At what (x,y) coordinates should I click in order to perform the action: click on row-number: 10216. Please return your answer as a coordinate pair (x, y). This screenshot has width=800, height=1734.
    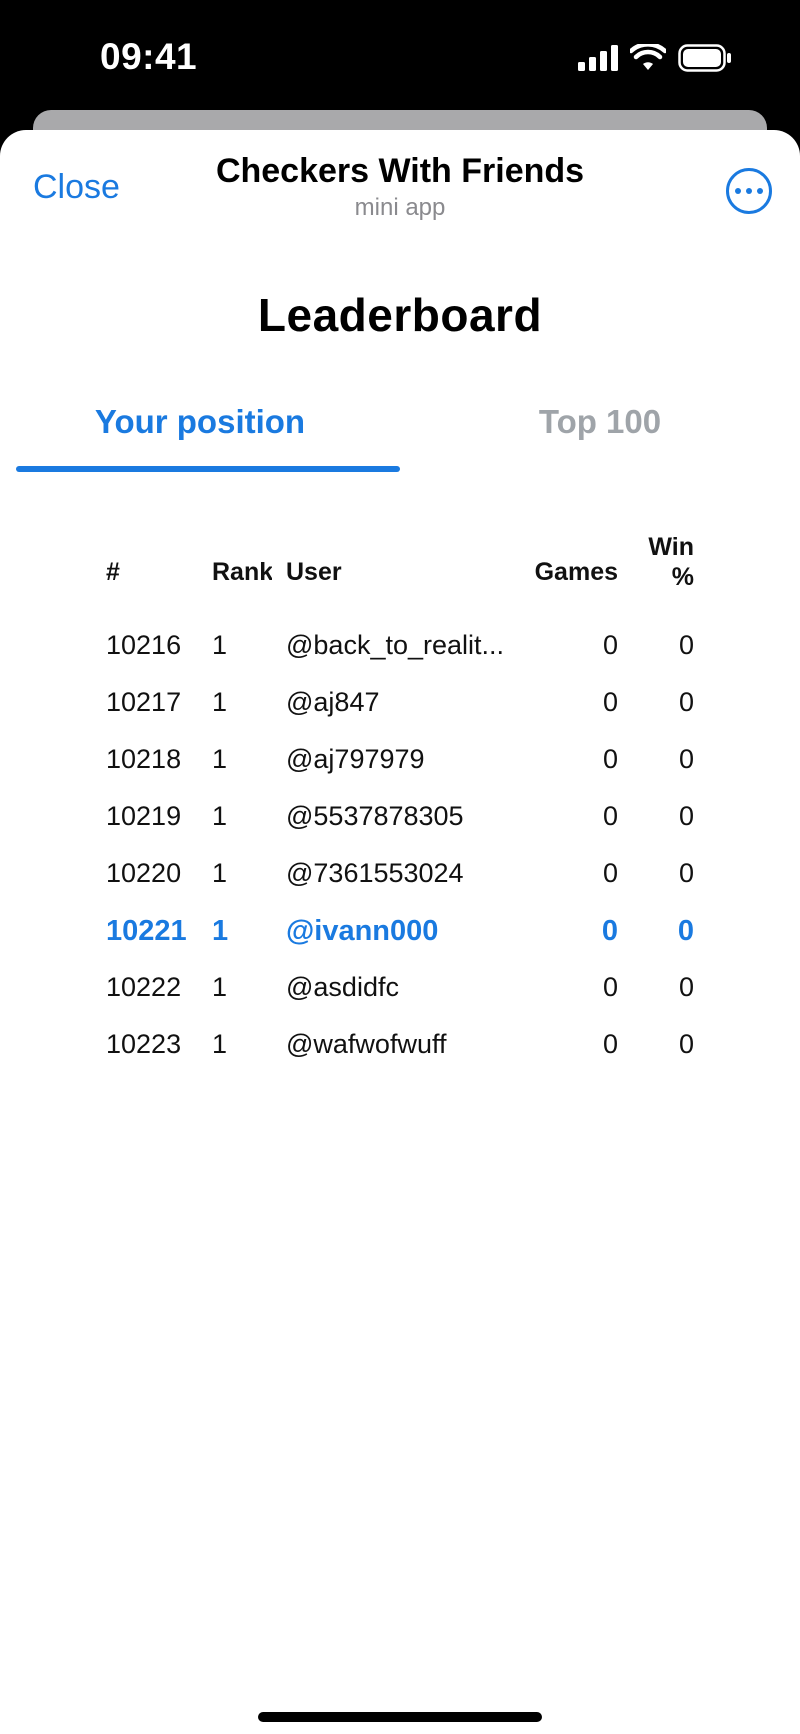
    Looking at the image, I should click on (144, 645).